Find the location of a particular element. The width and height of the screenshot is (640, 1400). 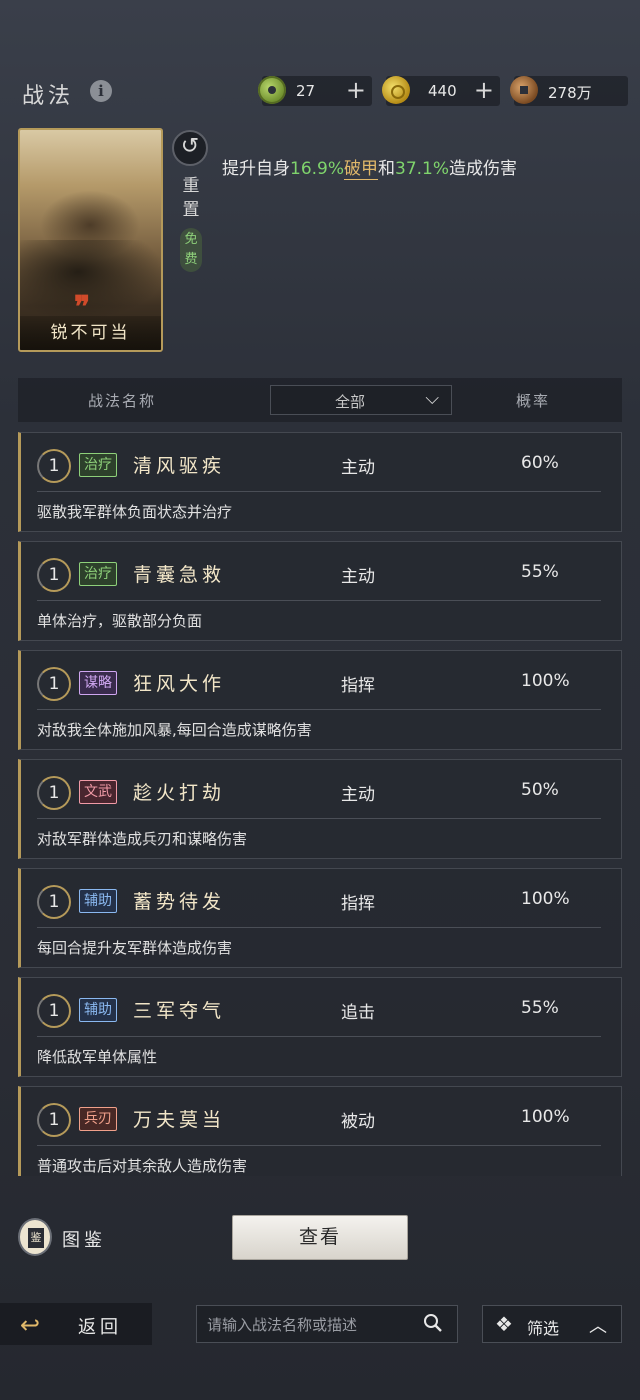

type-filter-dropdown: 全部 ⌵ is located at coordinates (361, 400).